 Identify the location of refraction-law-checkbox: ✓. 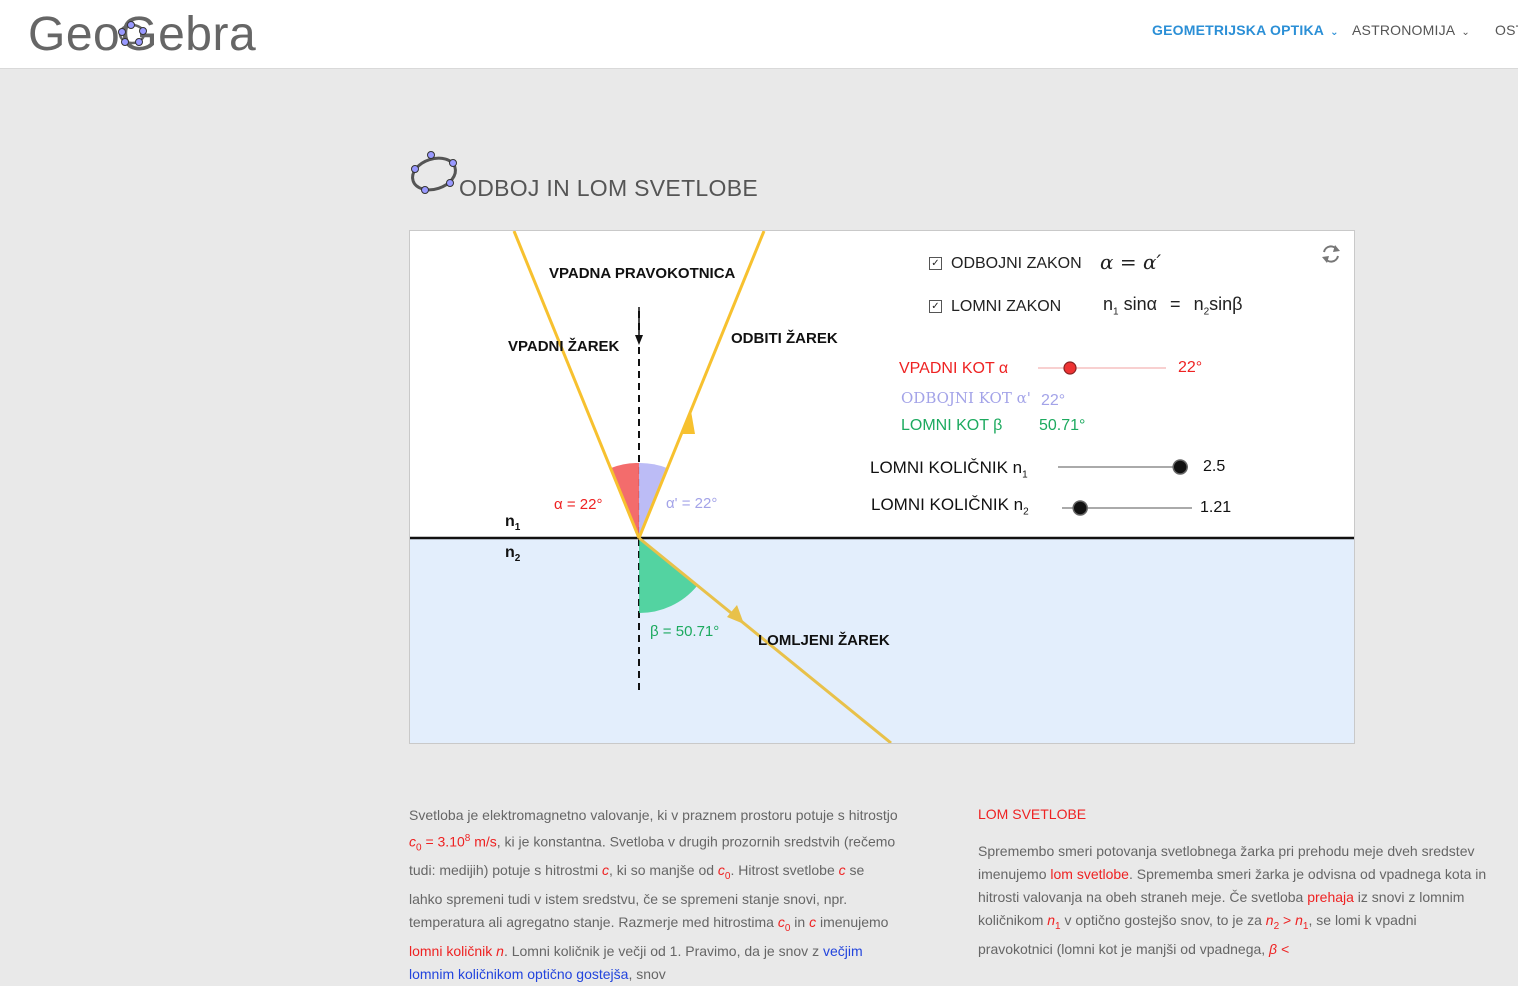
(935, 306).